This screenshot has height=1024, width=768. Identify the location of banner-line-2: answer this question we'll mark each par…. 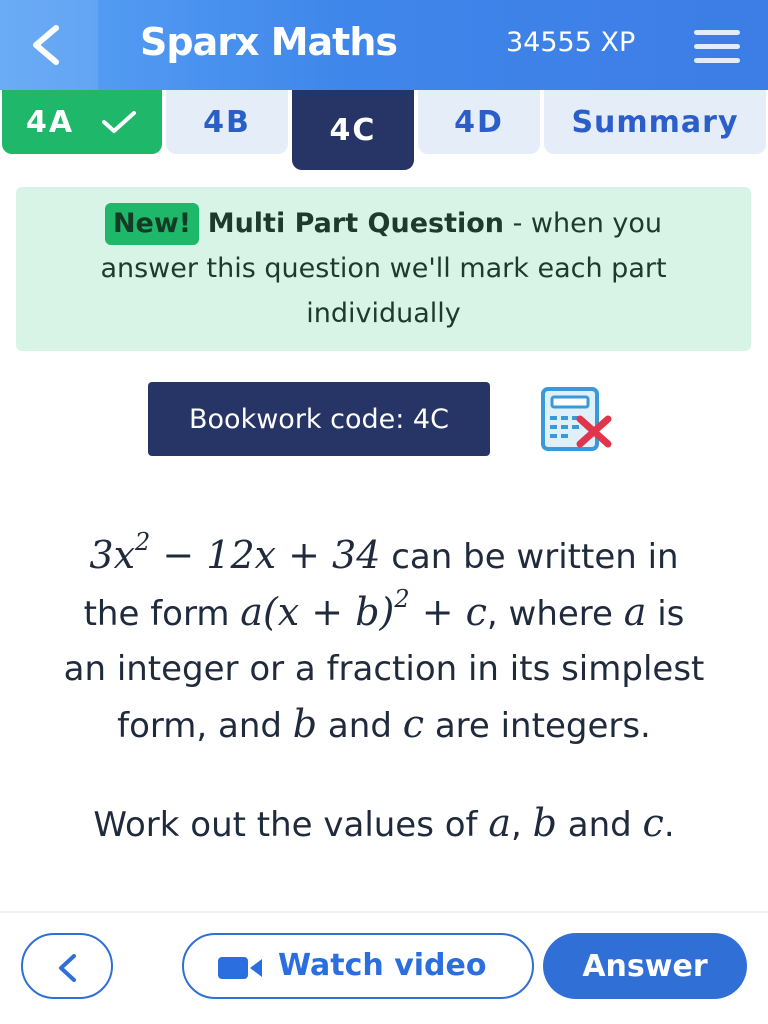
(383, 268).